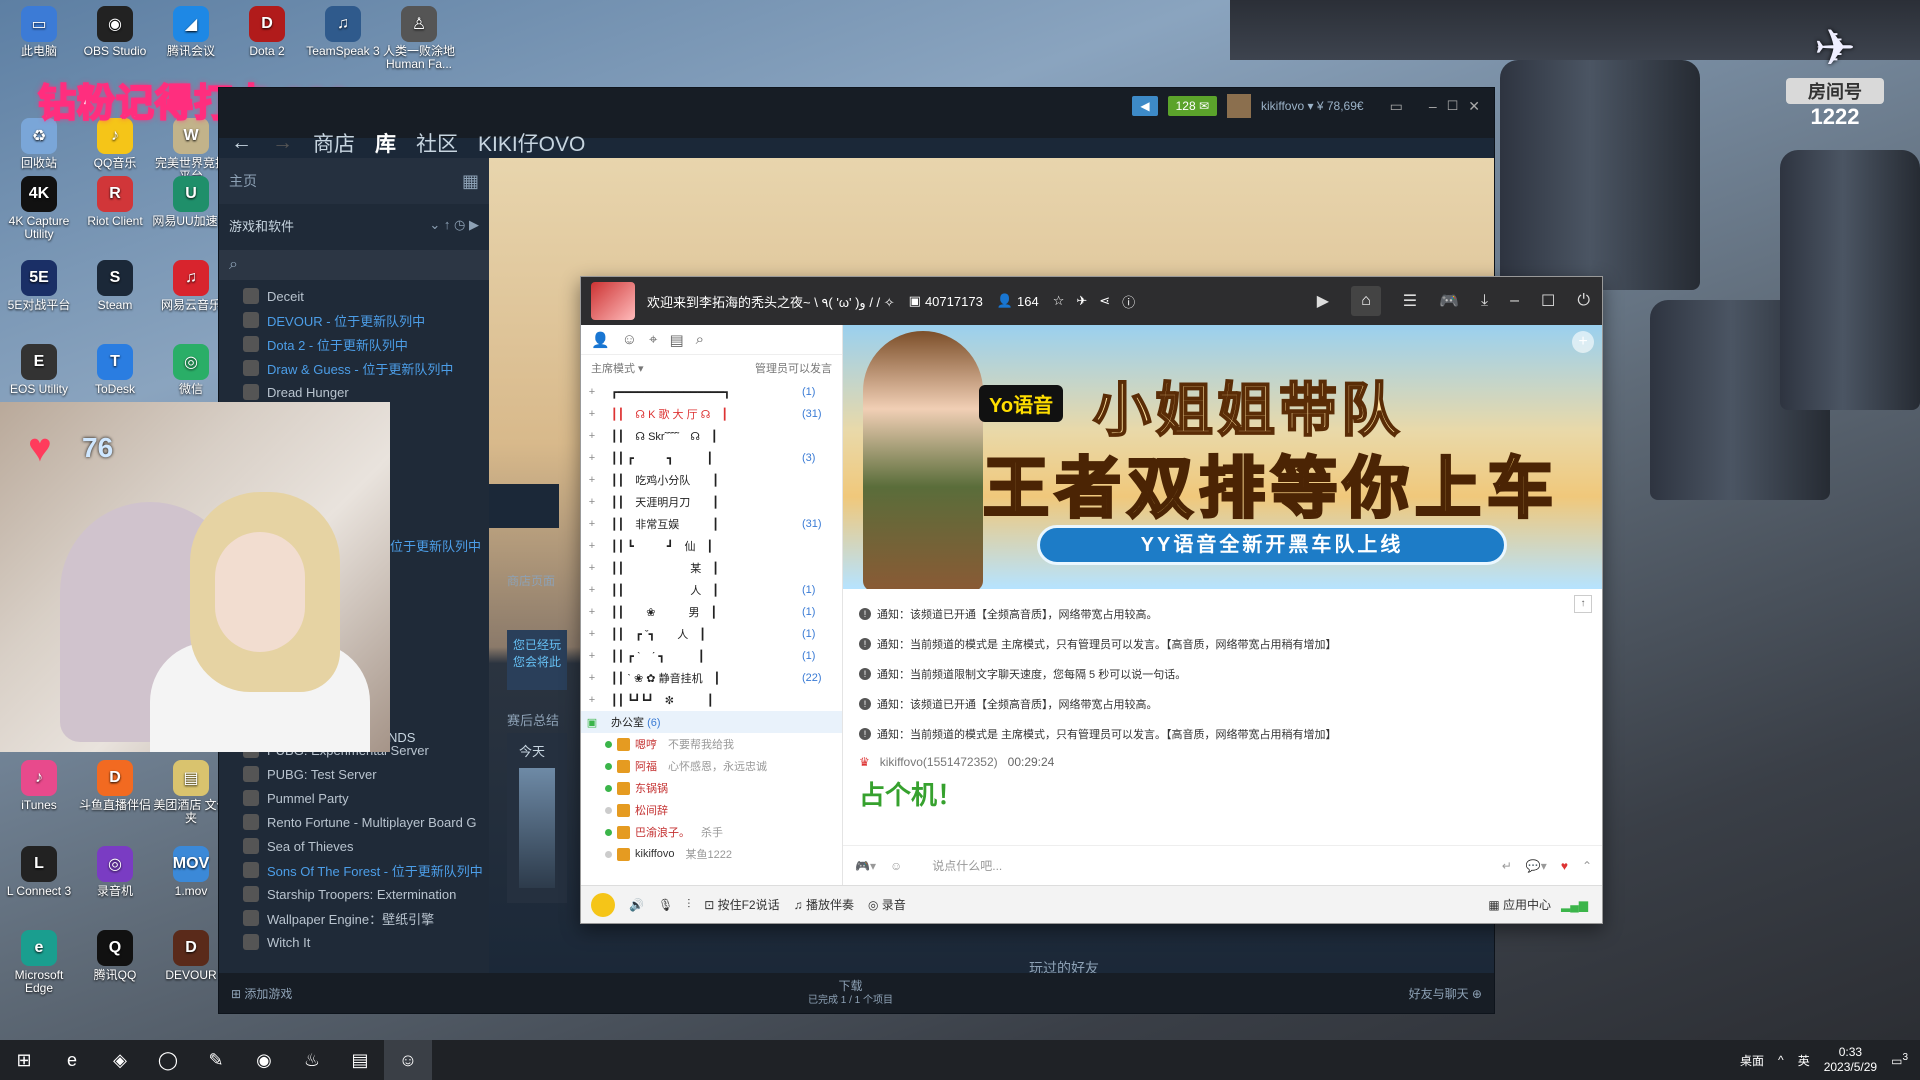  Describe the element at coordinates (354, 822) in the screenshot. I see `library-game-item: Rento Fortune - Multiplayer Board G` at that location.